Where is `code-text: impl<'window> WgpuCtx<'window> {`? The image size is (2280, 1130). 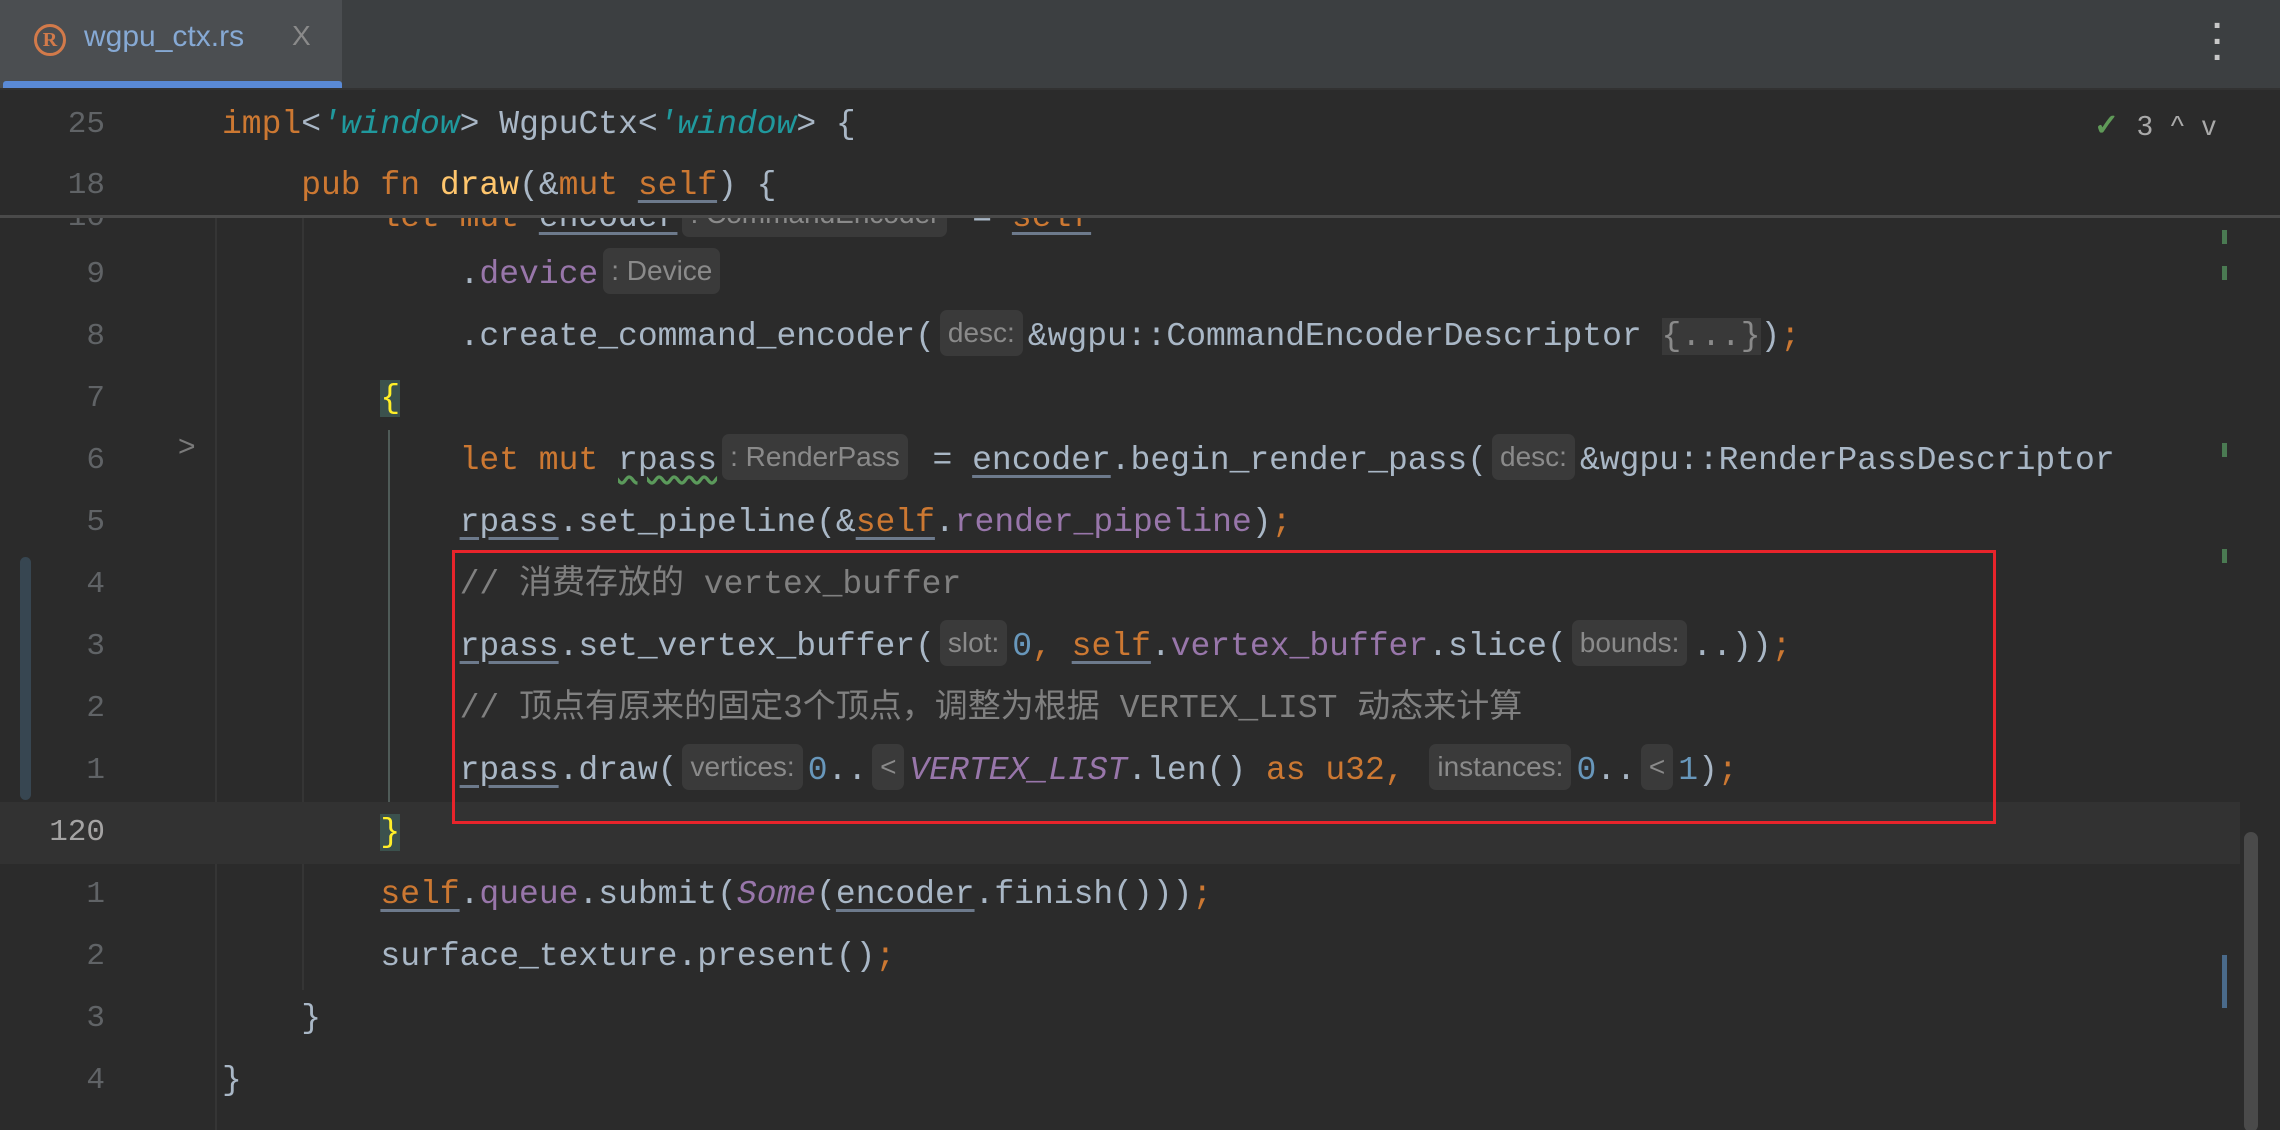 code-text: impl<'window> WgpuCtx<'window> { is located at coordinates (539, 125).